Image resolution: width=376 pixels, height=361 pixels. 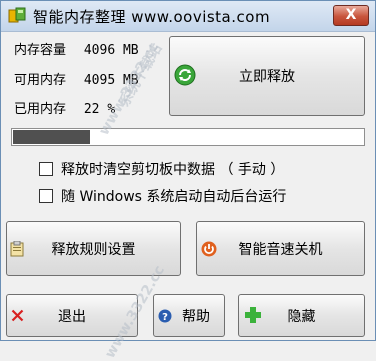 What do you see at coordinates (40, 50) in the screenshot?
I see `capacity-label: 内存容量` at bounding box center [40, 50].